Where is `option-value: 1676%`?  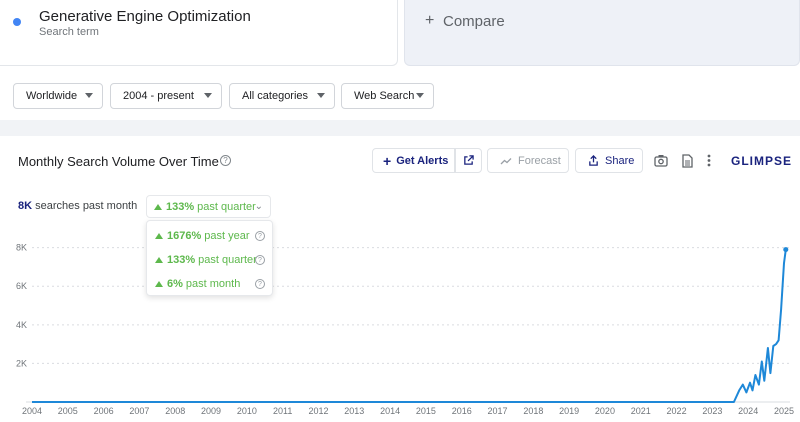
option-value: 1676% is located at coordinates (184, 236).